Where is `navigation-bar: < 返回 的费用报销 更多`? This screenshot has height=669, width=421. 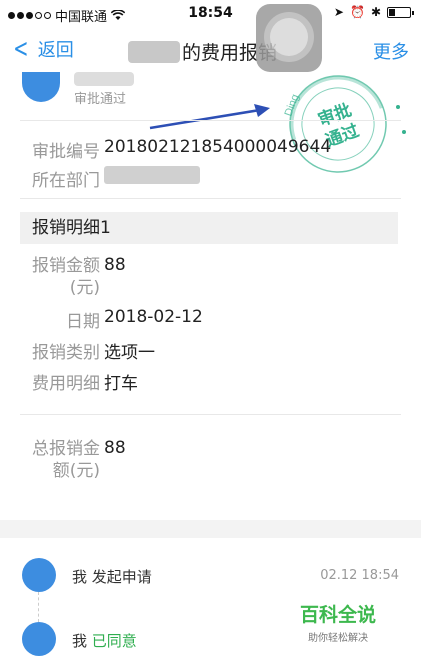
navigation-bar: < 返回 的费用报销 更多 is located at coordinates (210, 50).